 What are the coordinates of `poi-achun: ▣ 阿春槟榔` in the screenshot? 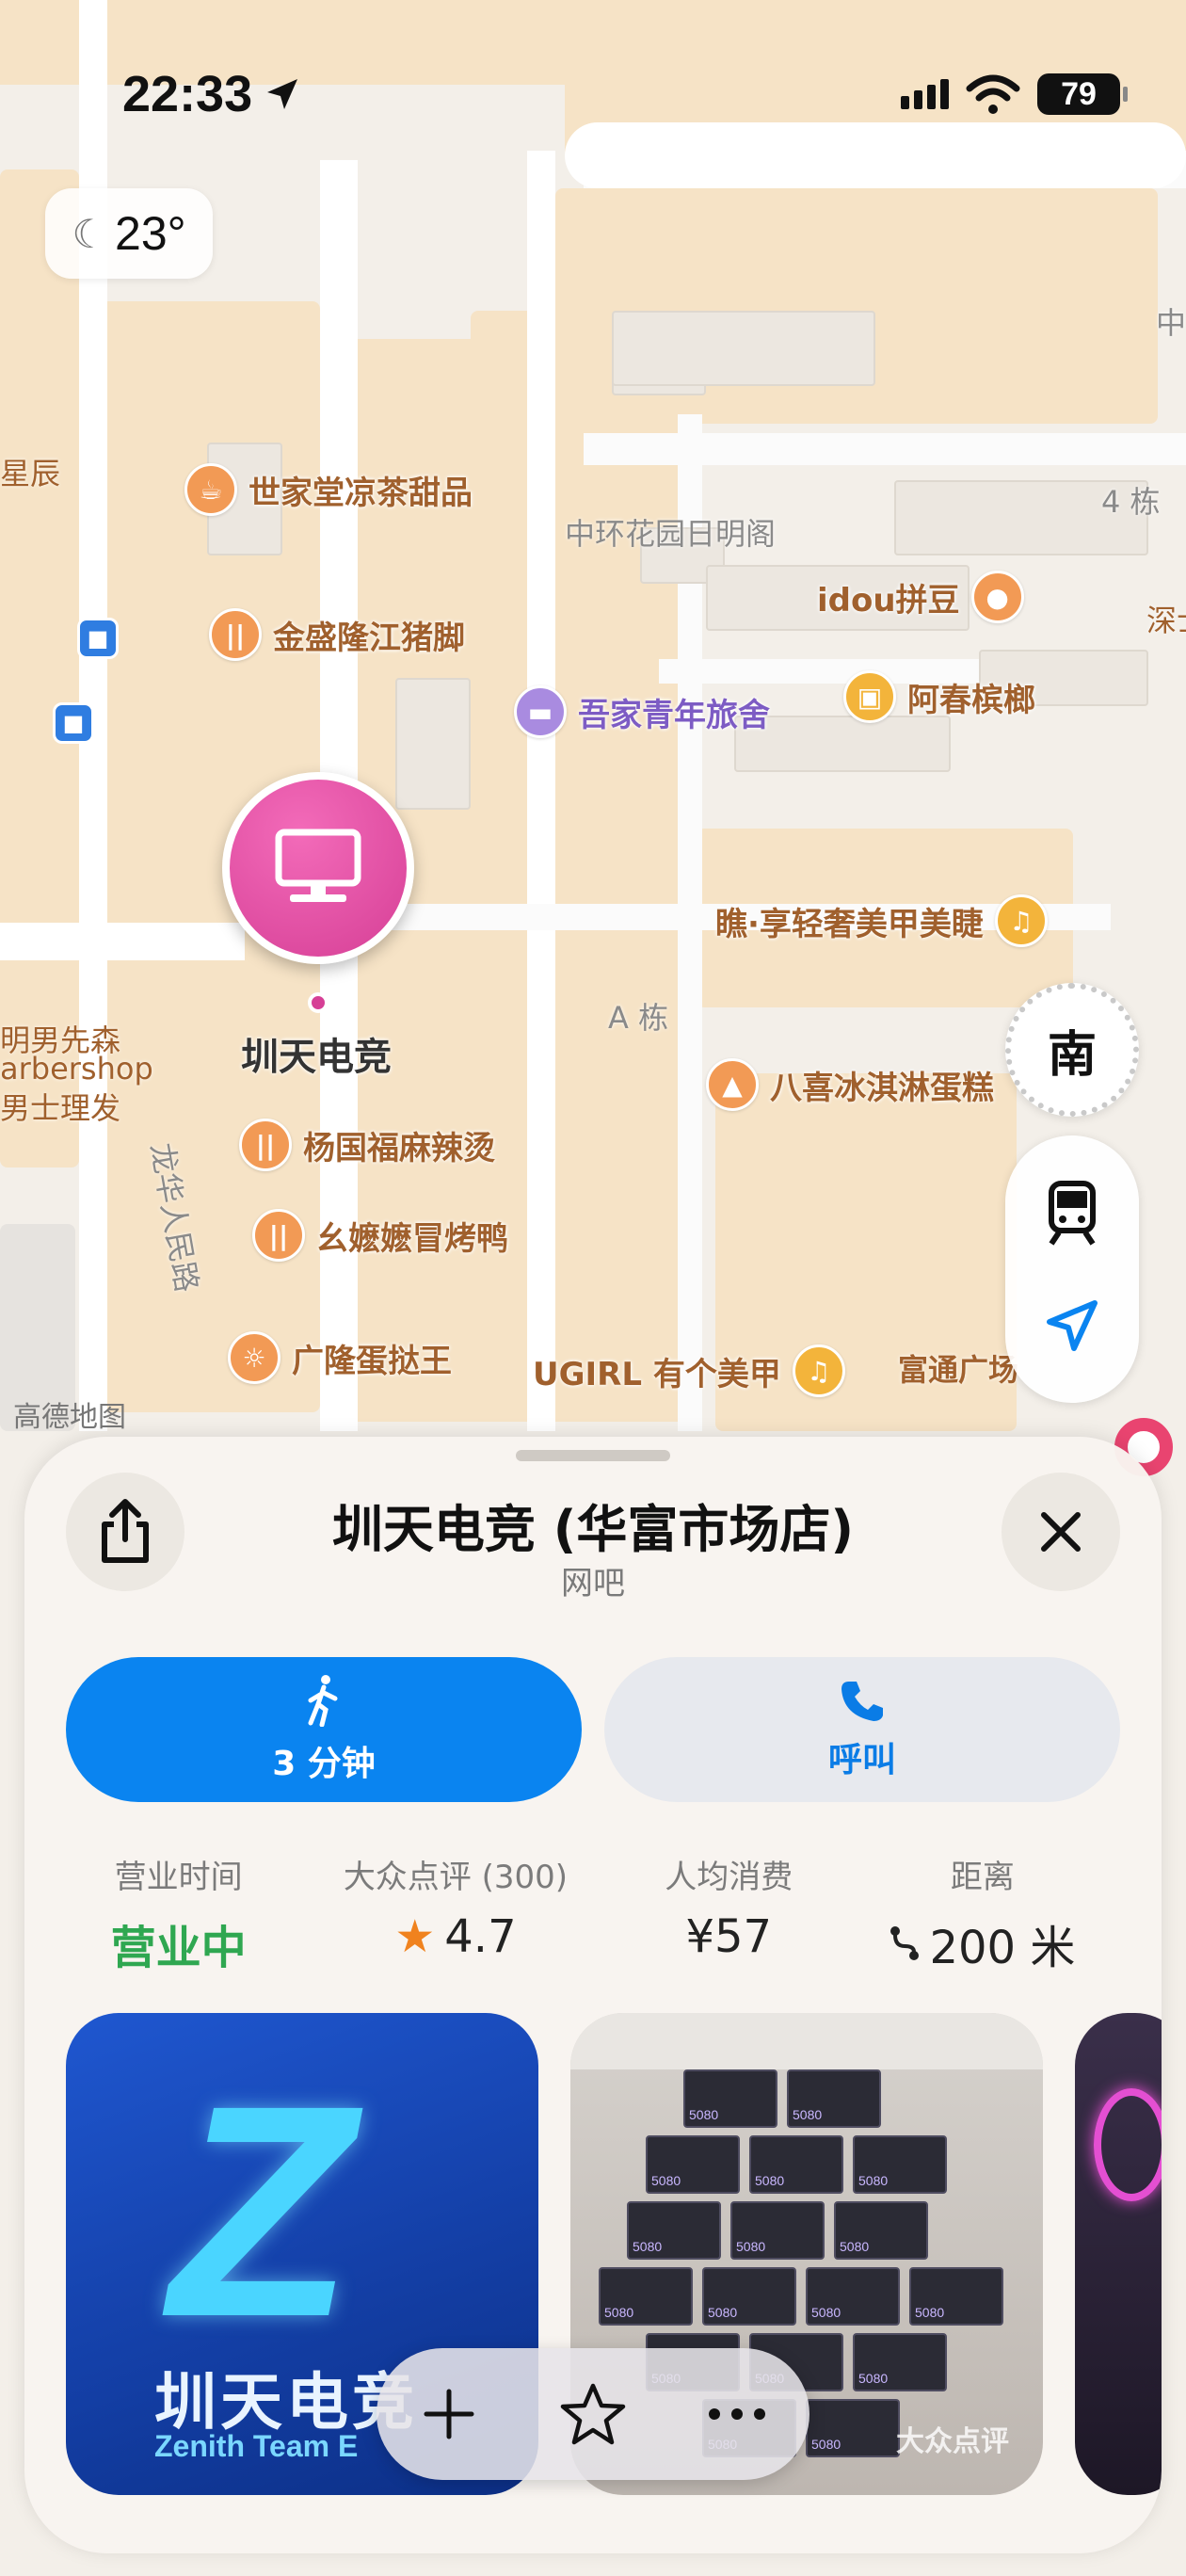 It's located at (939, 696).